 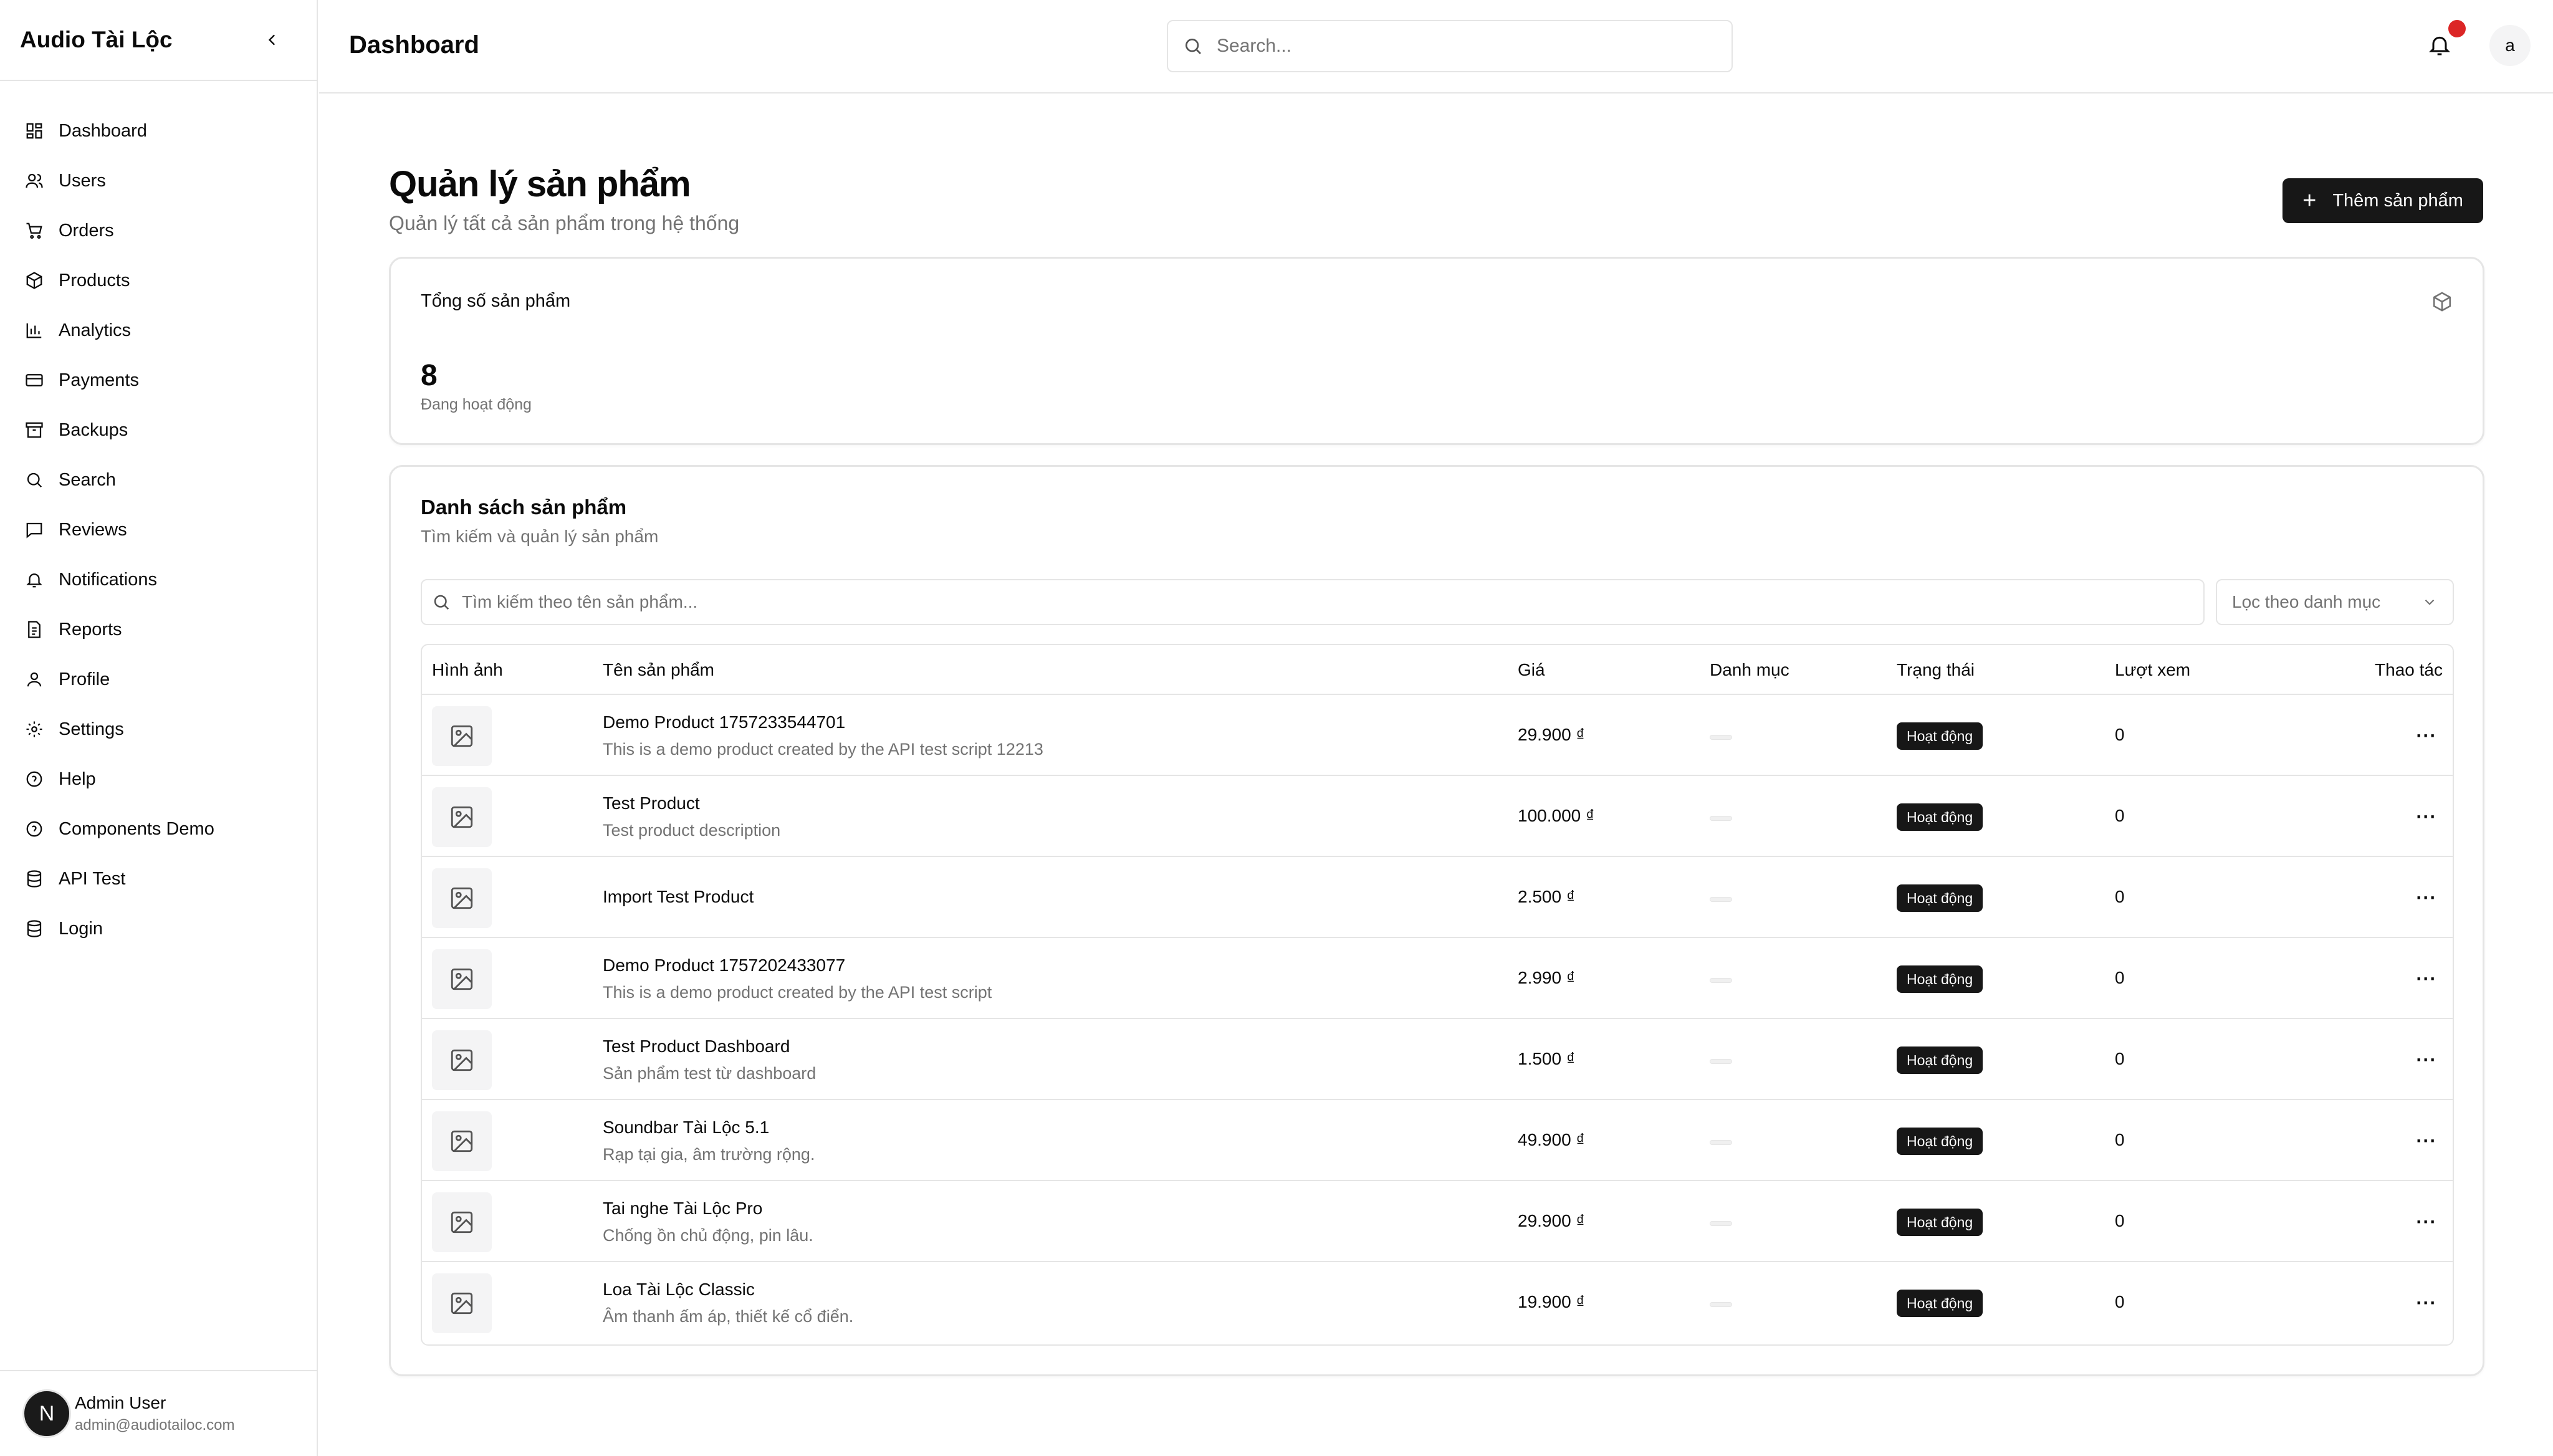 What do you see at coordinates (34, 430) in the screenshot?
I see `archive-icon` at bounding box center [34, 430].